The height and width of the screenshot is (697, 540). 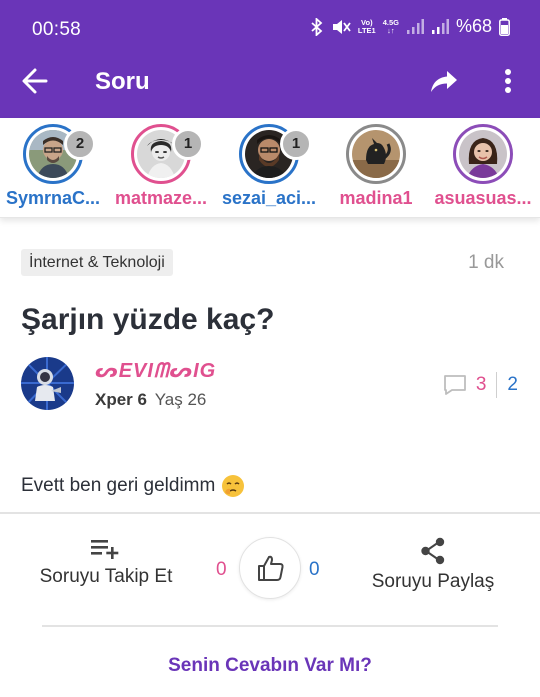 I want to click on section-divider, so click(x=270, y=513).